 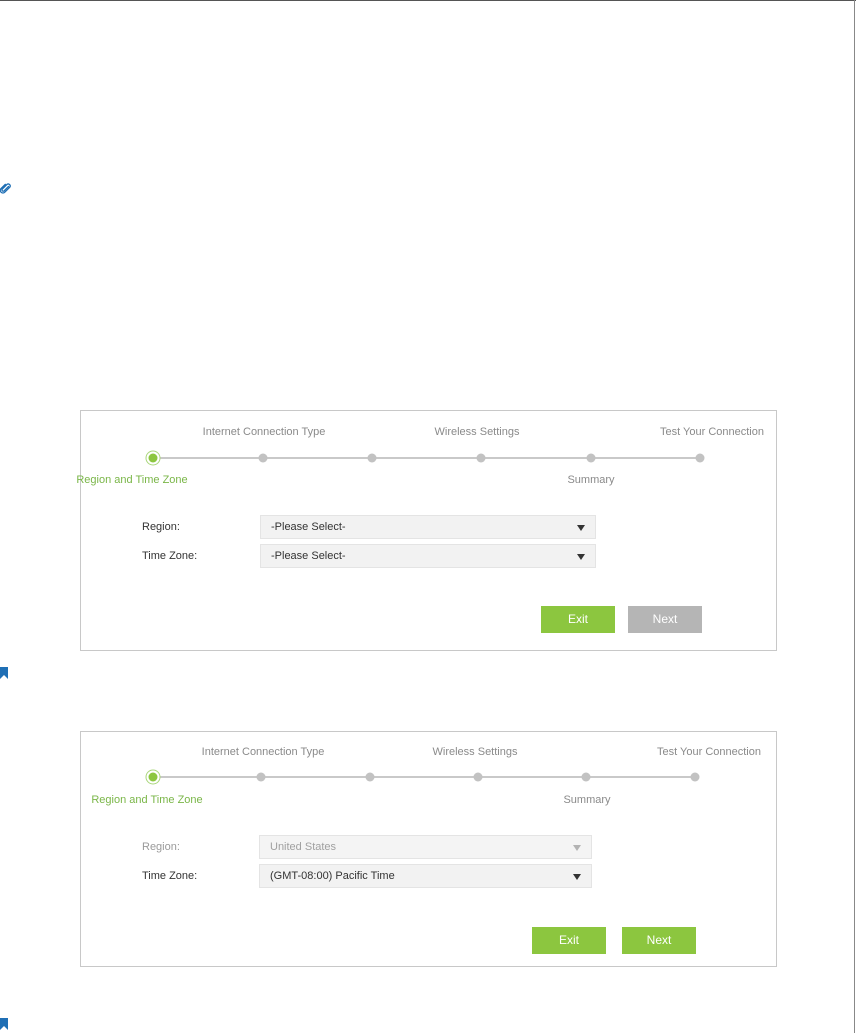 What do you see at coordinates (308, 527) in the screenshot?
I see `region-select-value: -Please Select-` at bounding box center [308, 527].